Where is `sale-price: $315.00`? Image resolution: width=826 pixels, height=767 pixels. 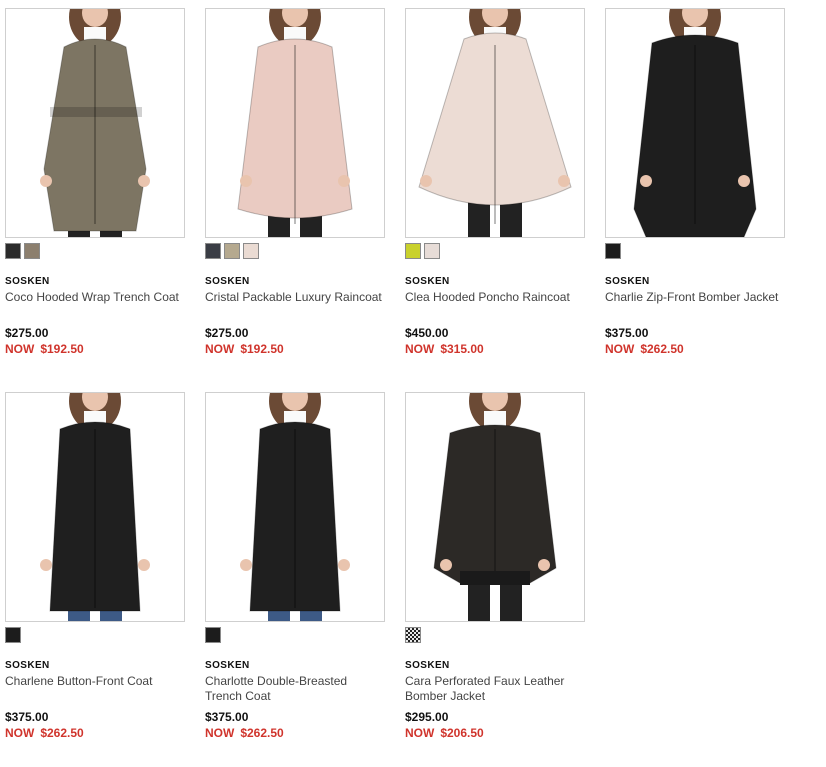 sale-price: $315.00 is located at coordinates (462, 349).